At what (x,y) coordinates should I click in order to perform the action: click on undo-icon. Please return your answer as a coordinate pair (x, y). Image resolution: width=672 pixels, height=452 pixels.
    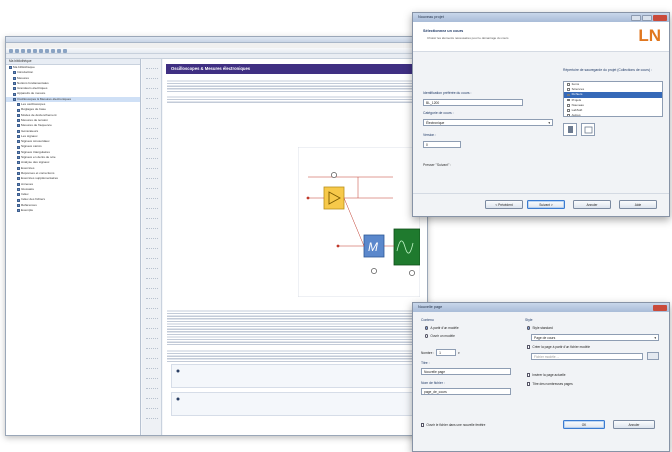
    Looking at the image, I should click on (47, 50).